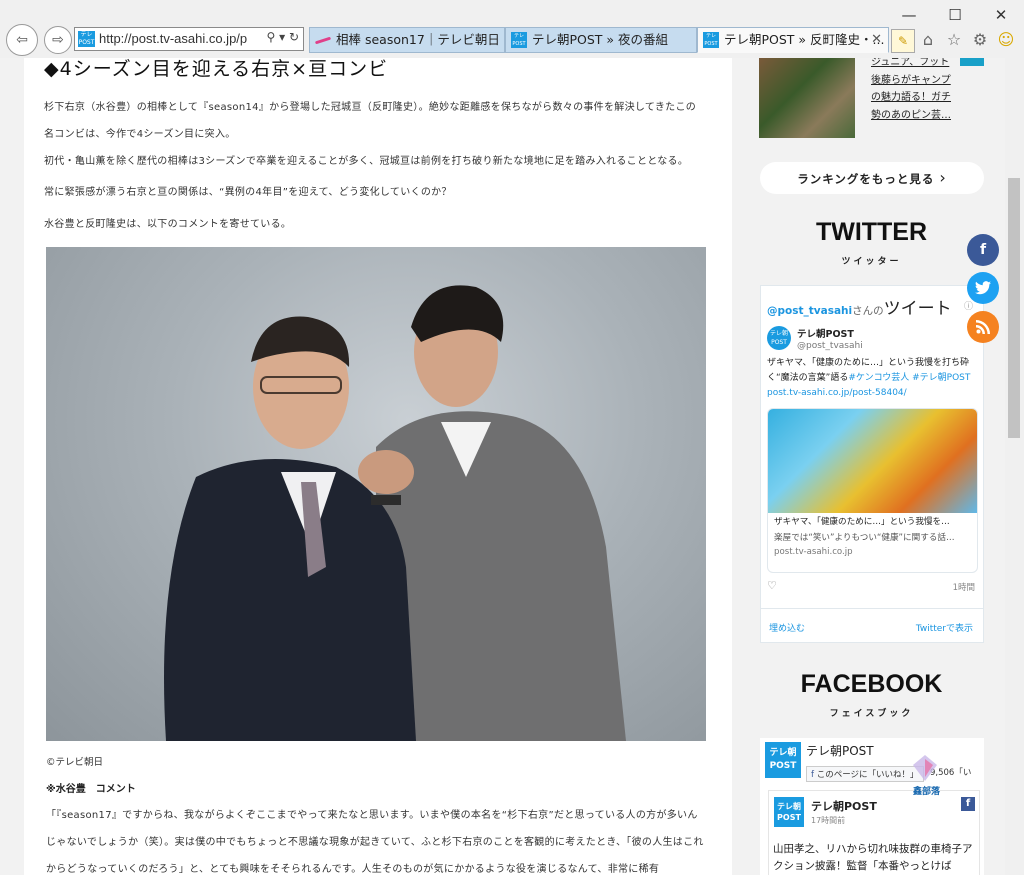  Describe the element at coordinates (867, 775) in the screenshot. I see `fb-like-label: このページに「いいね！」` at that location.